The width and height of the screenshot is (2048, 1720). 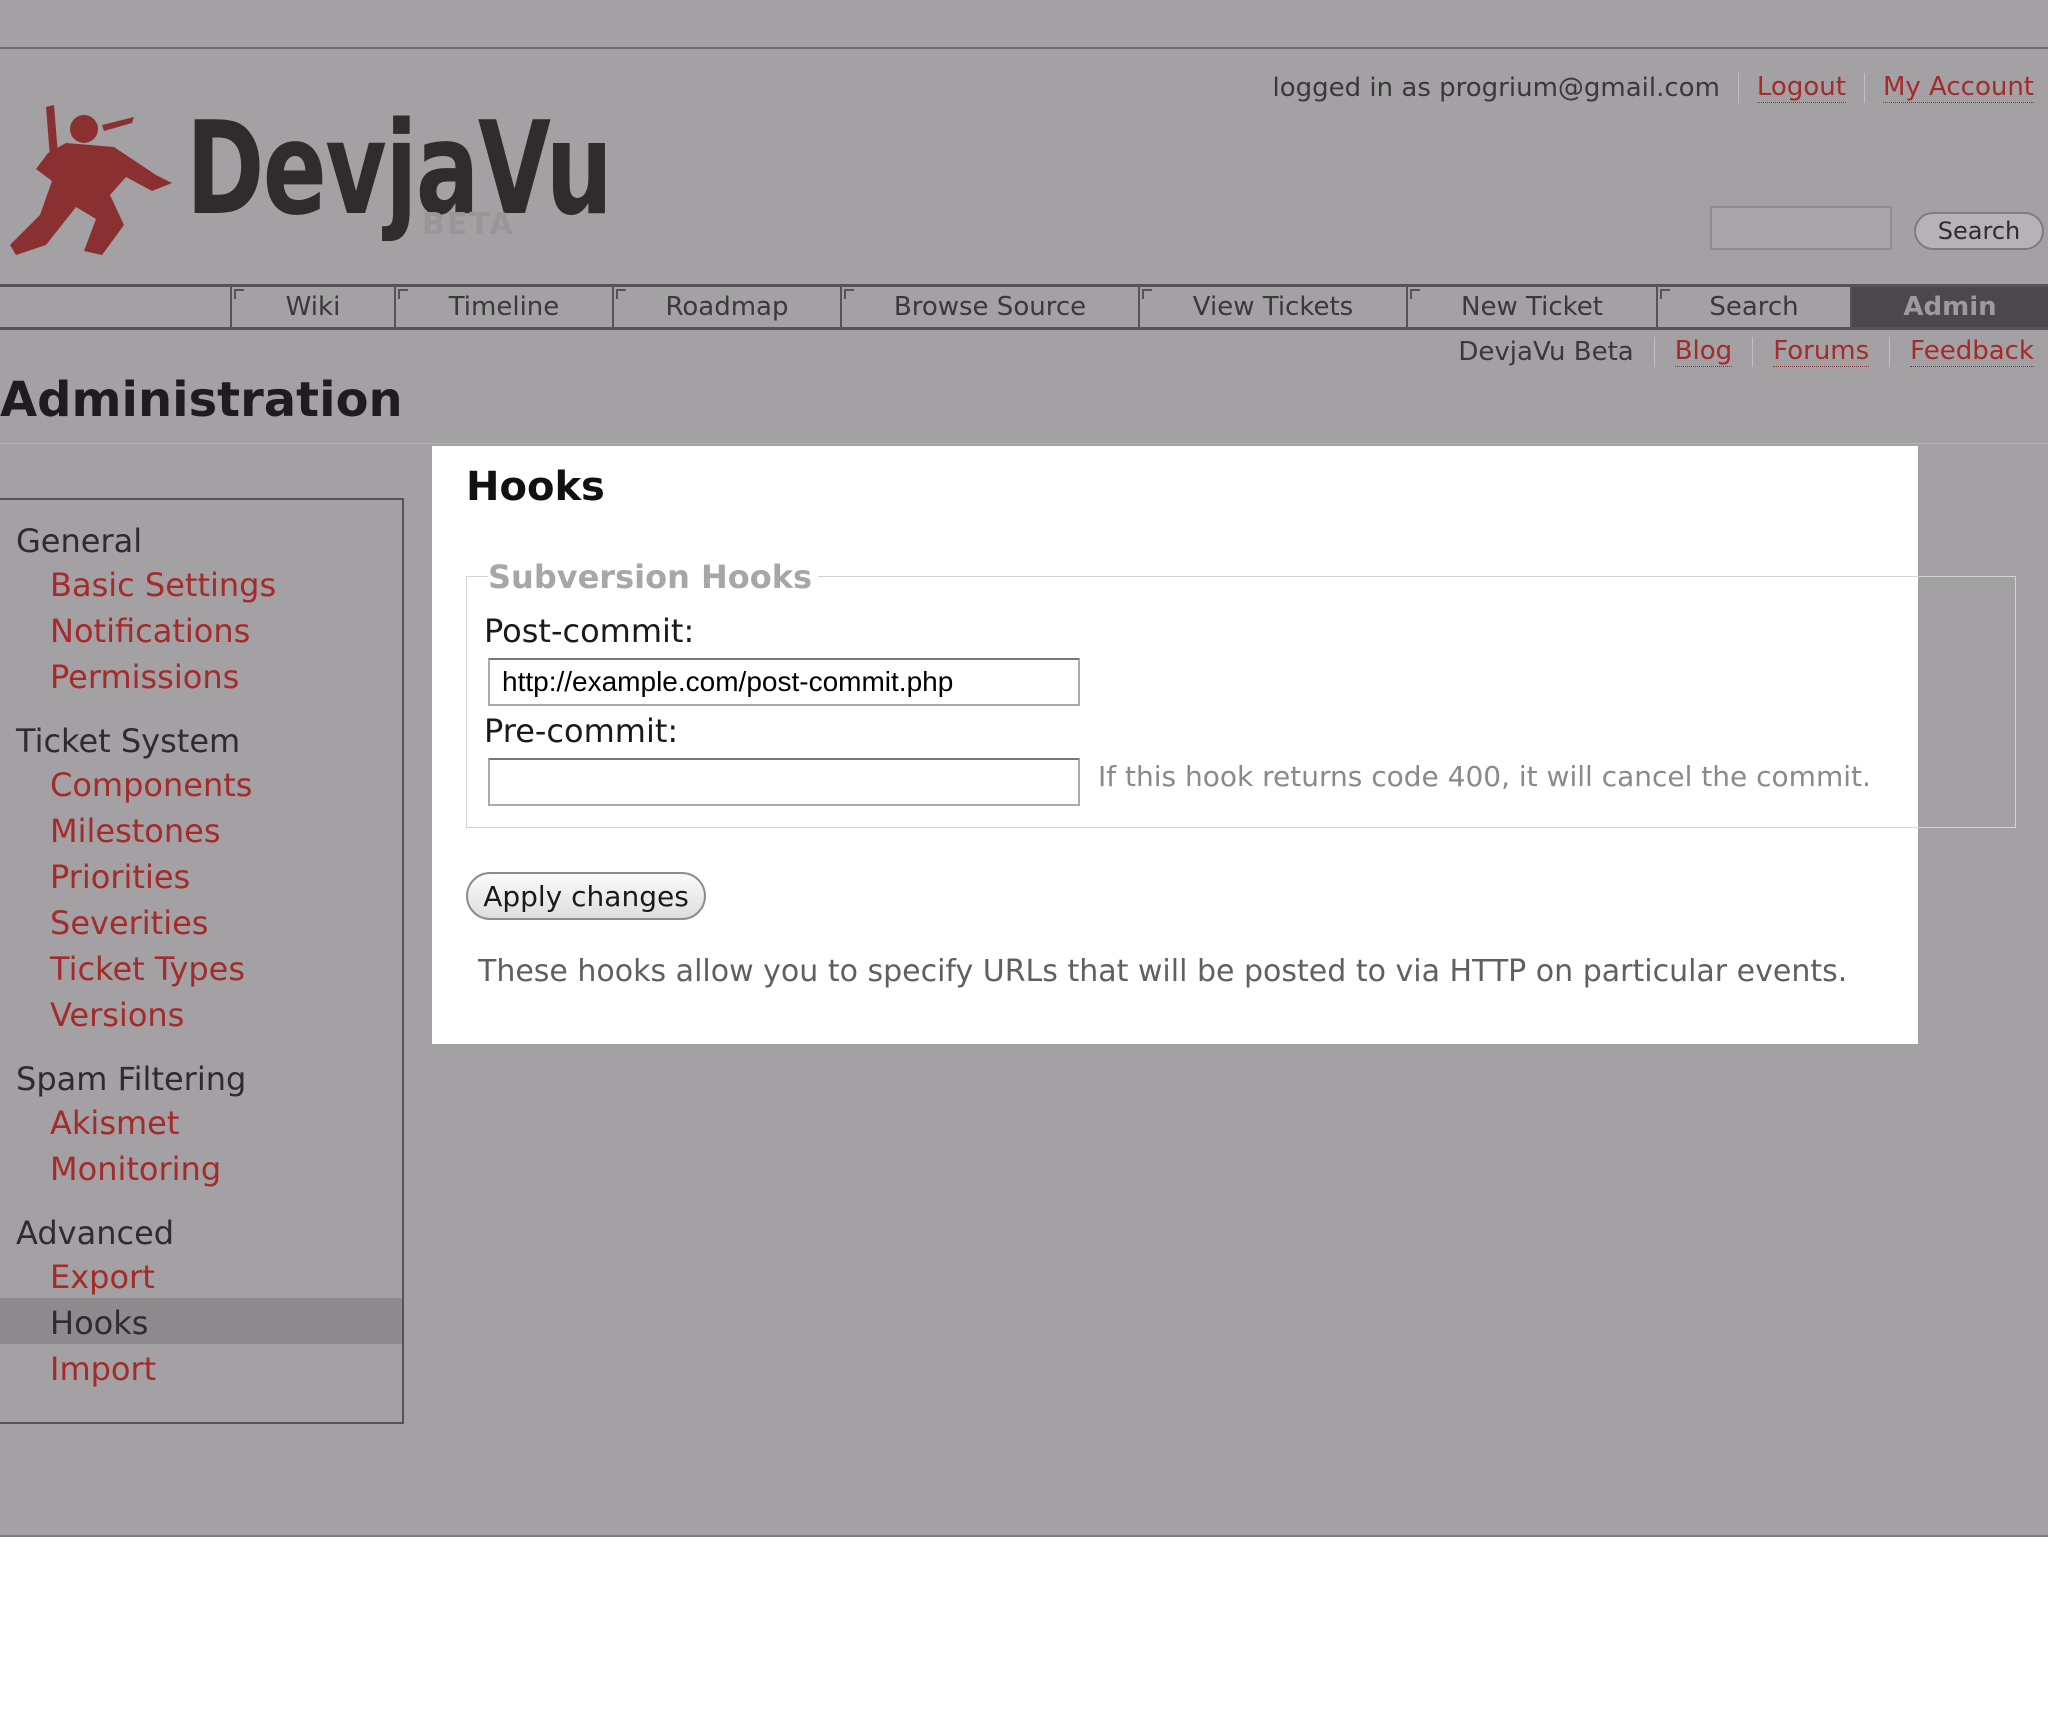 I want to click on logo-beta-badge: BETA, so click(x=468, y=224).